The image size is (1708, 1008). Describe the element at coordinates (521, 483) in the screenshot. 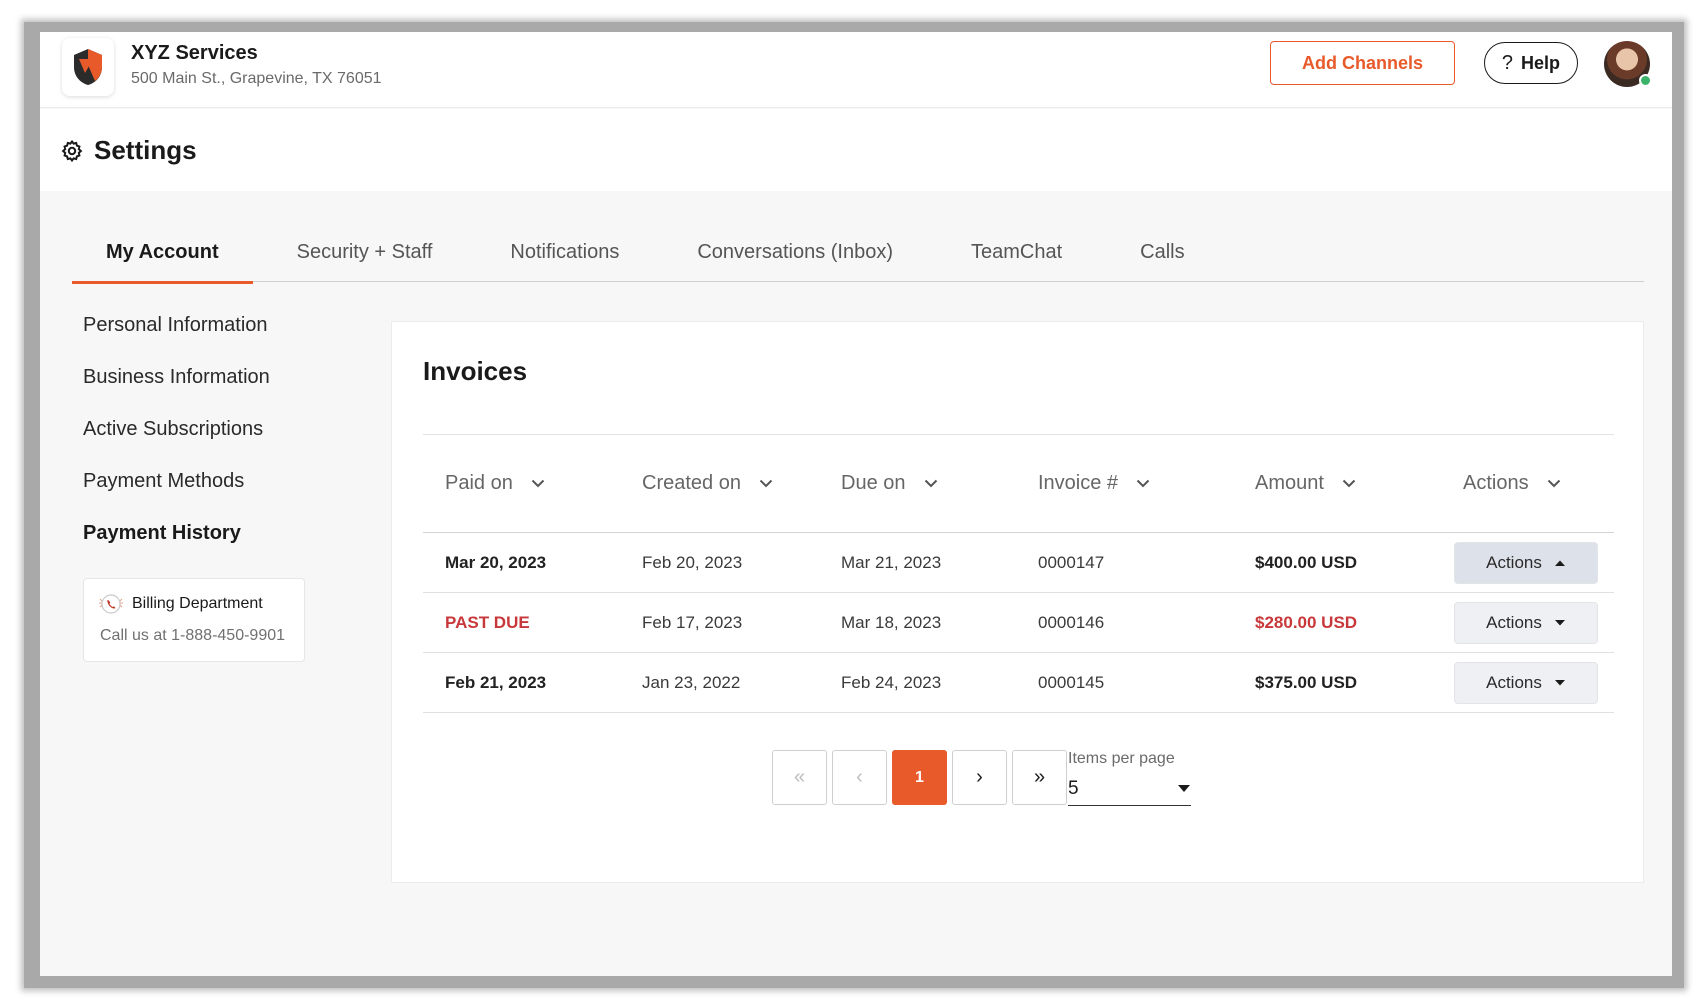

I see `column-header-paid-on: Paid on` at that location.